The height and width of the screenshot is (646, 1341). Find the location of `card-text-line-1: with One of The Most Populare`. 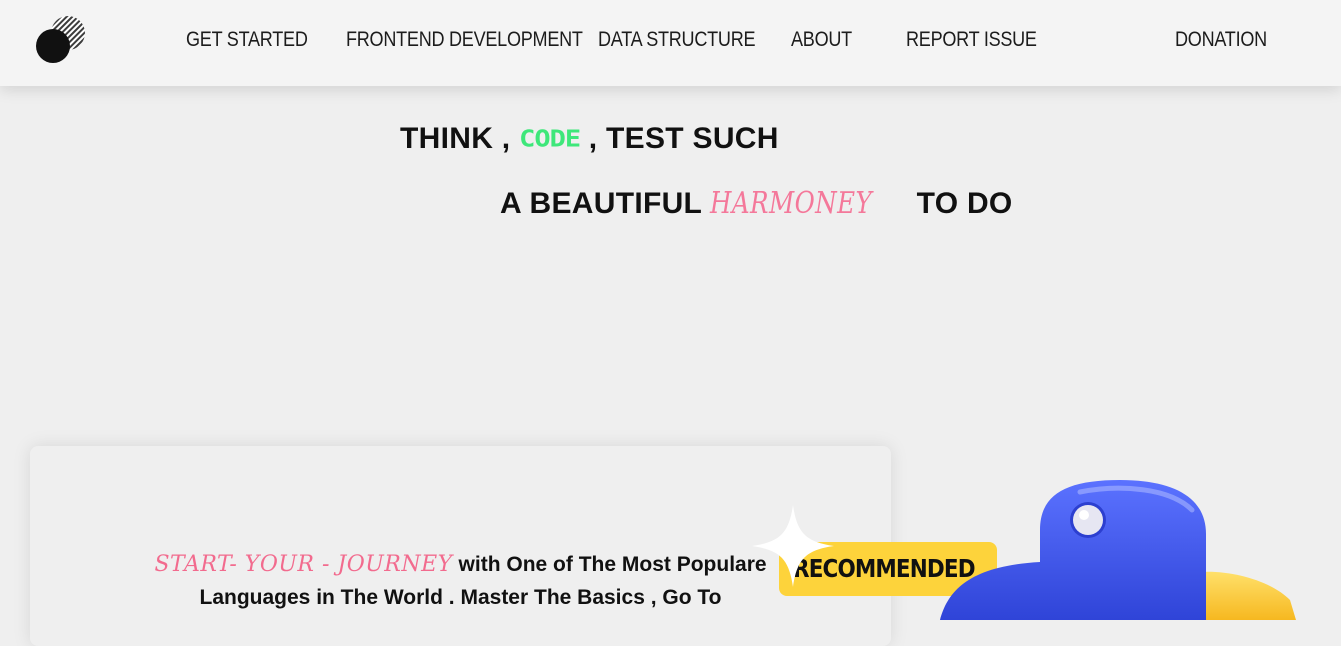

card-text-line-1: with One of The Most Populare is located at coordinates (612, 564).